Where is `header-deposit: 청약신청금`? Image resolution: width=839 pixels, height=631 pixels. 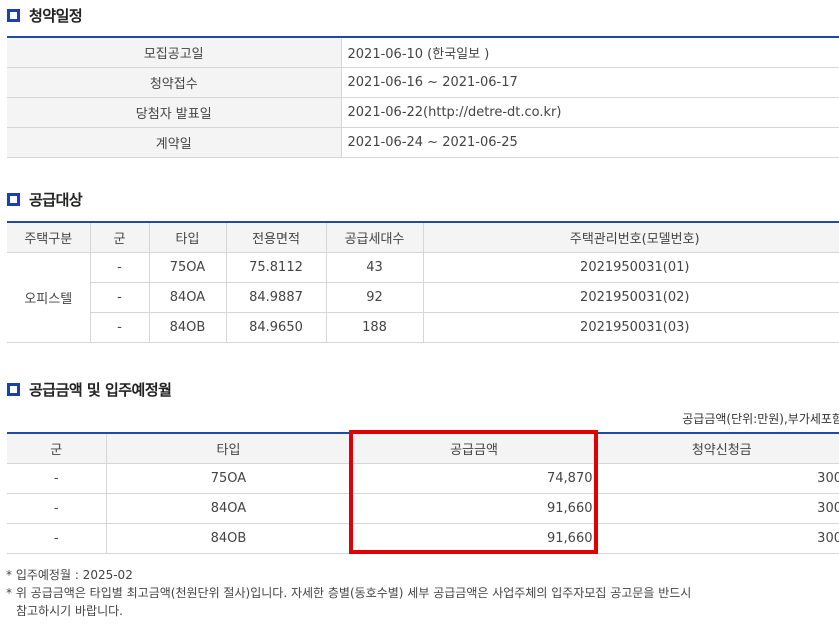
header-deposit: 청약신청금 is located at coordinates (717, 448).